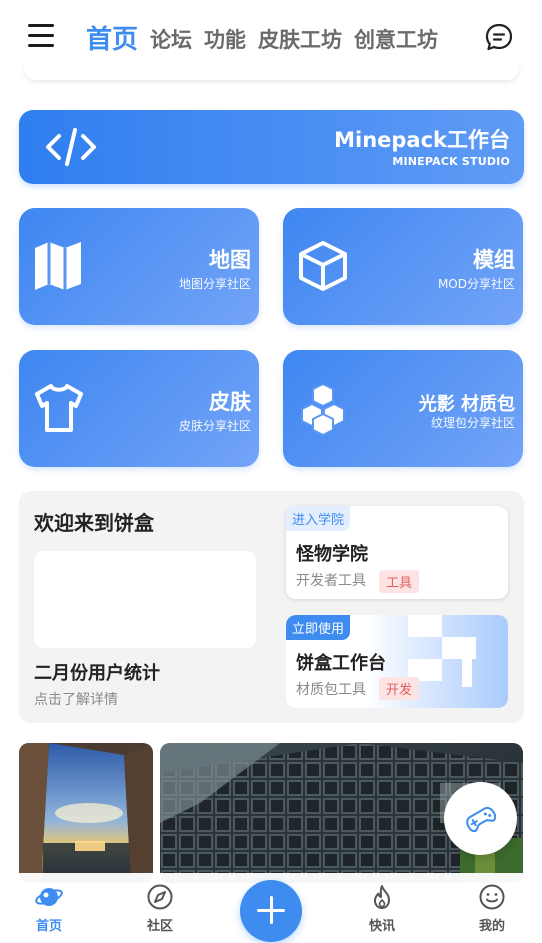  Describe the element at coordinates (139, 408) in the screenshot. I see `category-card-skin: 皮肤 皮肤分享社区` at that location.